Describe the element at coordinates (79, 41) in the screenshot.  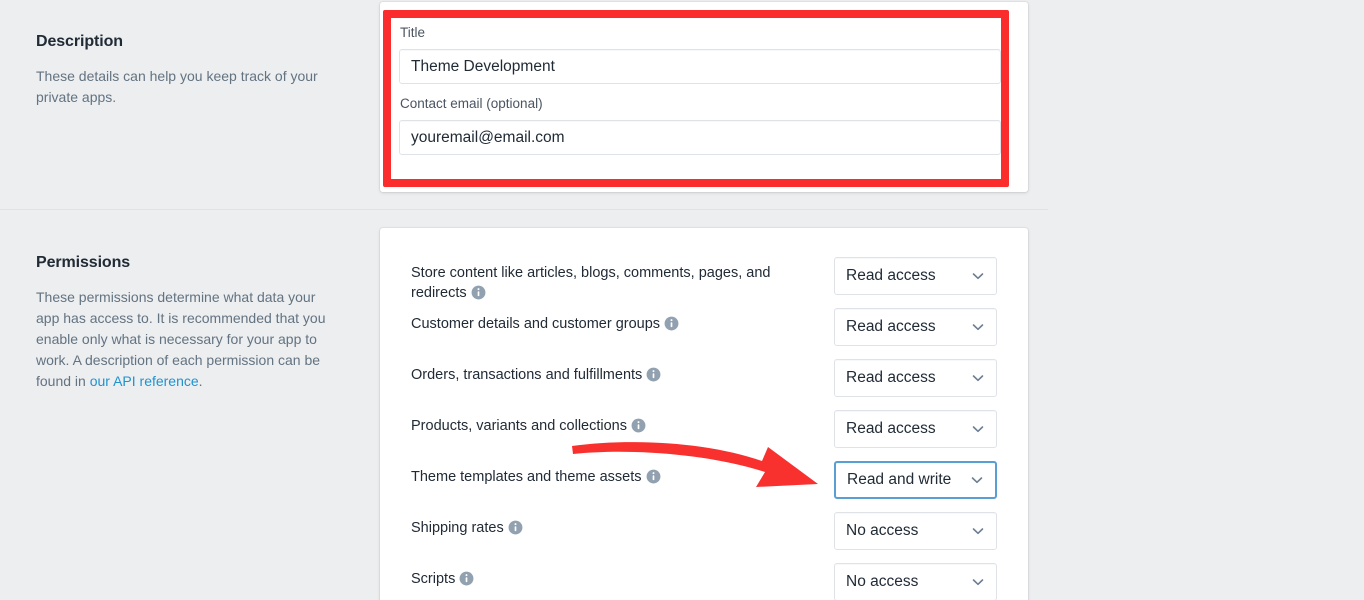
I see `description-section-title: Description` at that location.